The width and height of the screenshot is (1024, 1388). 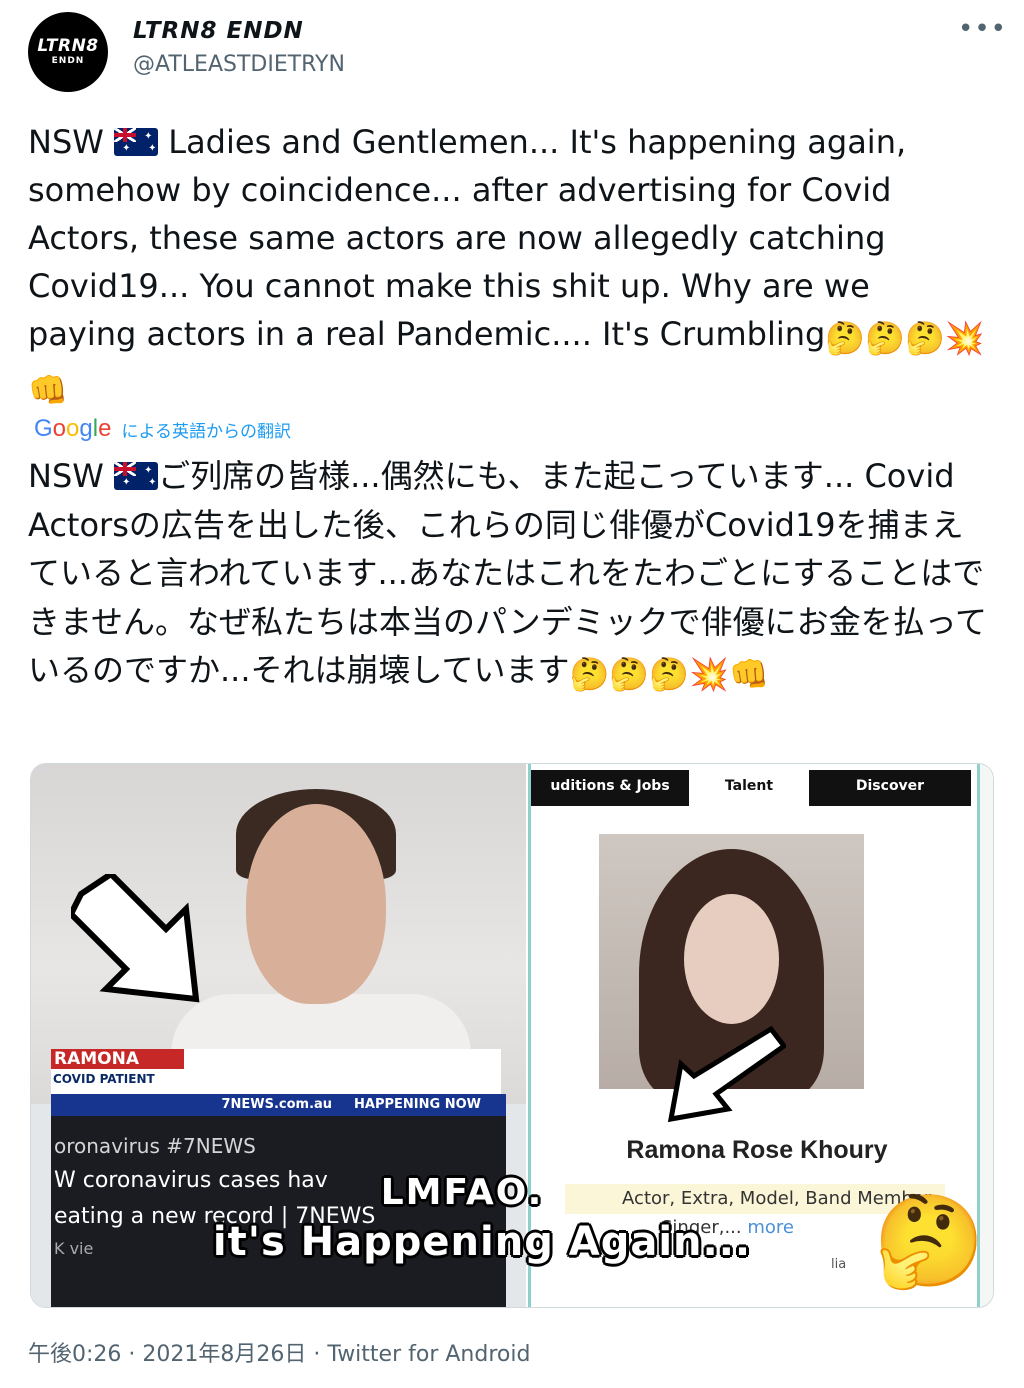 I want to click on patient-face, so click(x=316, y=904).